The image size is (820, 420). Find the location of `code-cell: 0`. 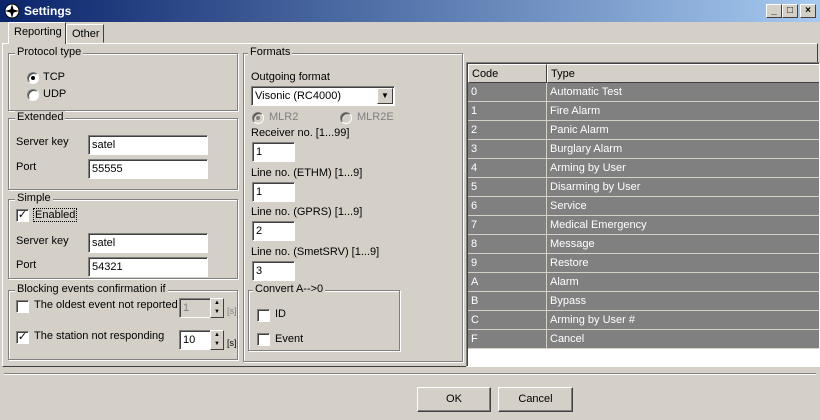

code-cell: 0 is located at coordinates (507, 92).